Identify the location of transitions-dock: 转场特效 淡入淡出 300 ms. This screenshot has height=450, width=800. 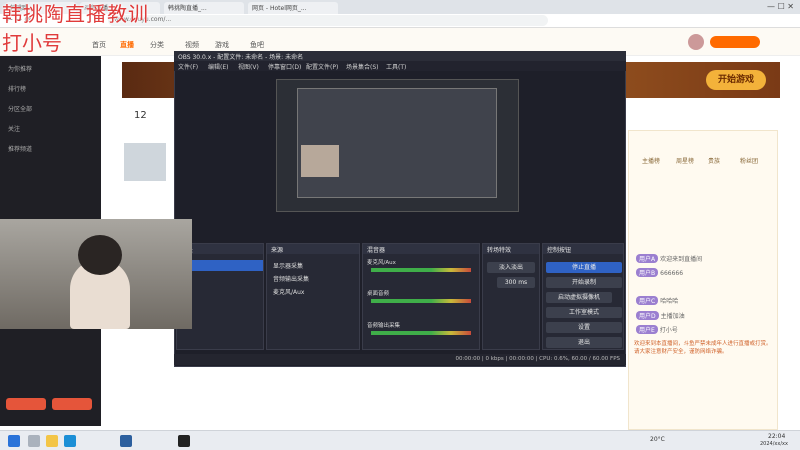
(511, 296).